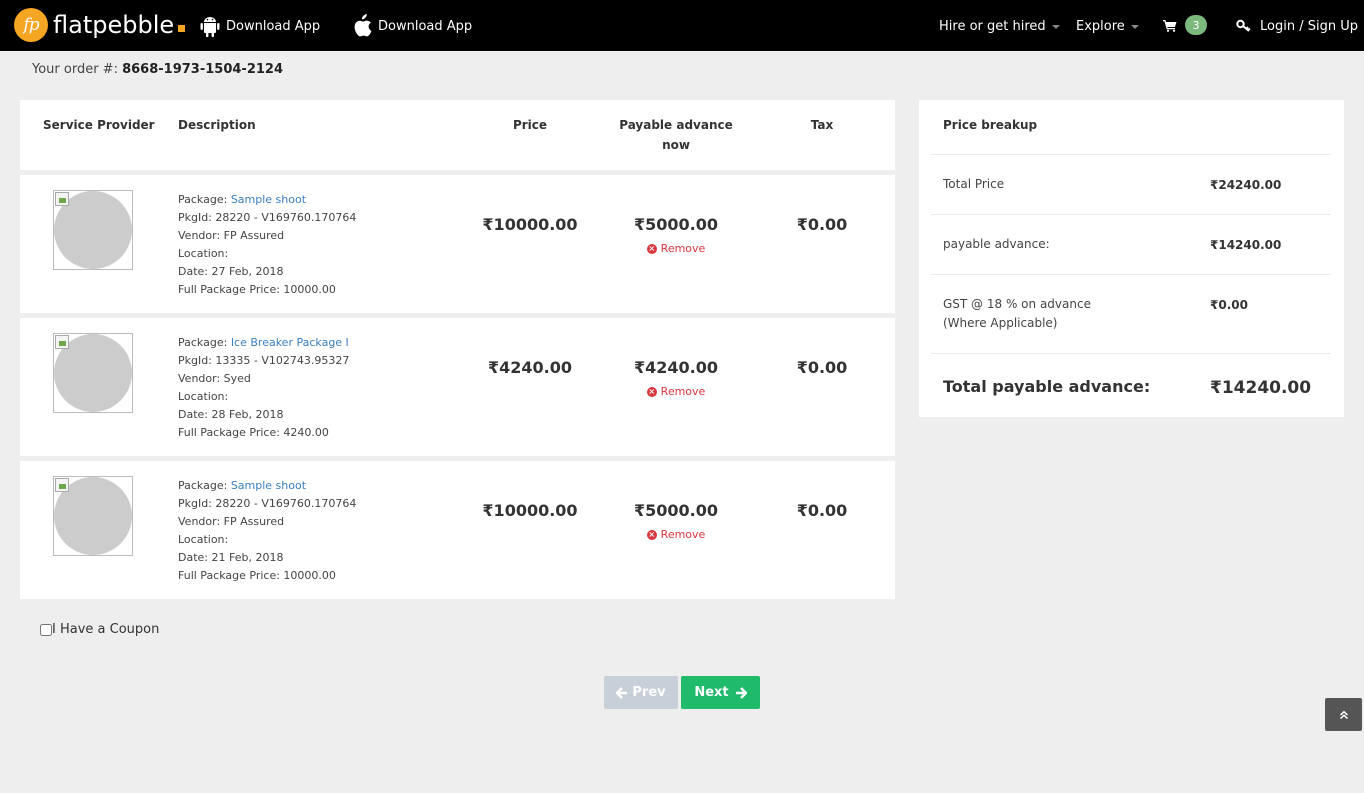 This screenshot has height=793, width=1364. Describe the element at coordinates (99, 125) in the screenshot. I see `header-service-provider: Service Provider` at that location.